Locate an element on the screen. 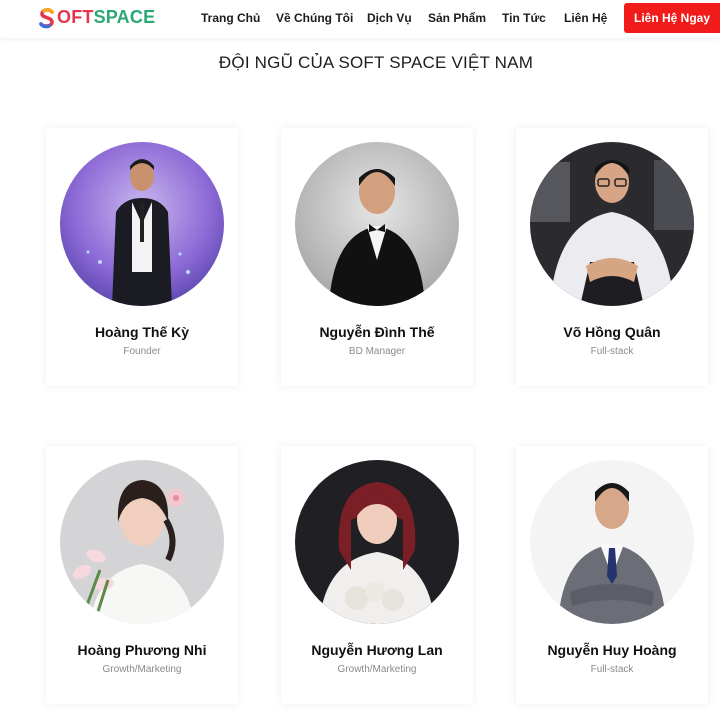 The image size is (720, 720). nav-ve-chung-toi: Về Chúng Tôi is located at coordinates (314, 18).